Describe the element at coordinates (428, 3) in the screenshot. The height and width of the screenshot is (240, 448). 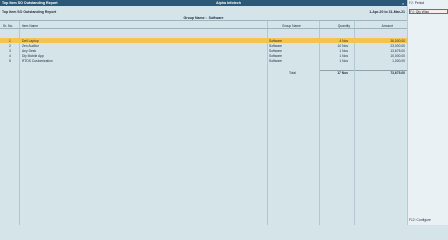
I see `period-button: F2: Period` at that location.